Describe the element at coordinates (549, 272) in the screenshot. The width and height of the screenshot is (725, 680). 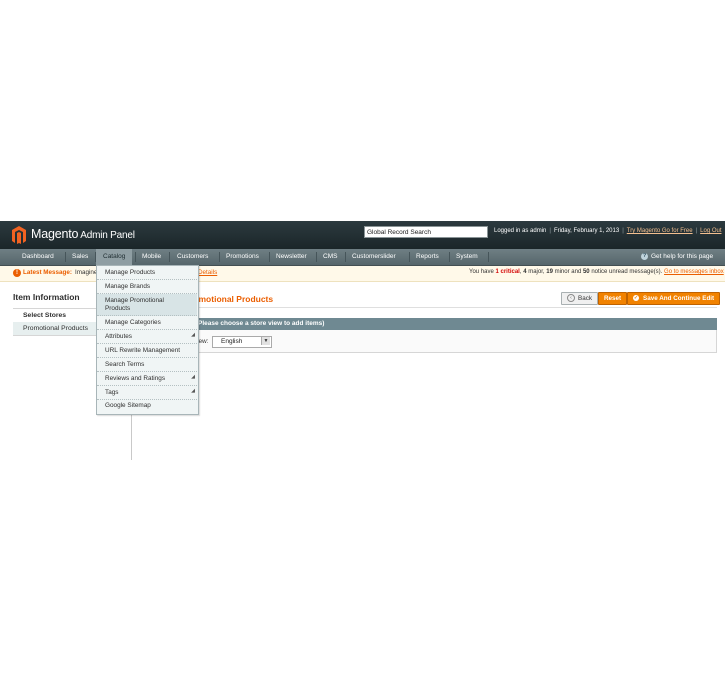
I see `minor-count: 19` at that location.